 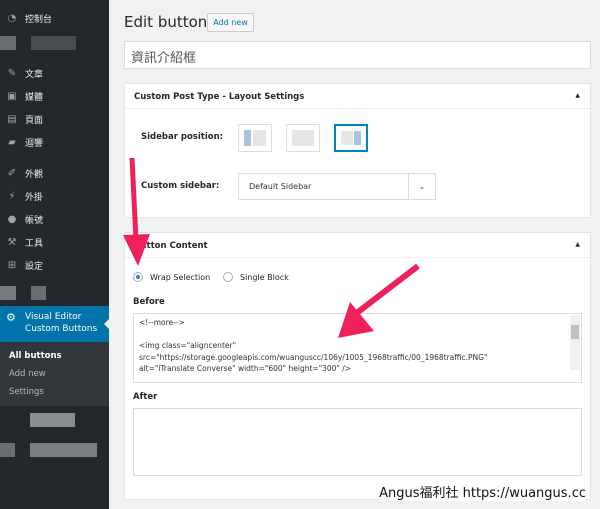 I want to click on arrow-down, so click(x=134, y=199).